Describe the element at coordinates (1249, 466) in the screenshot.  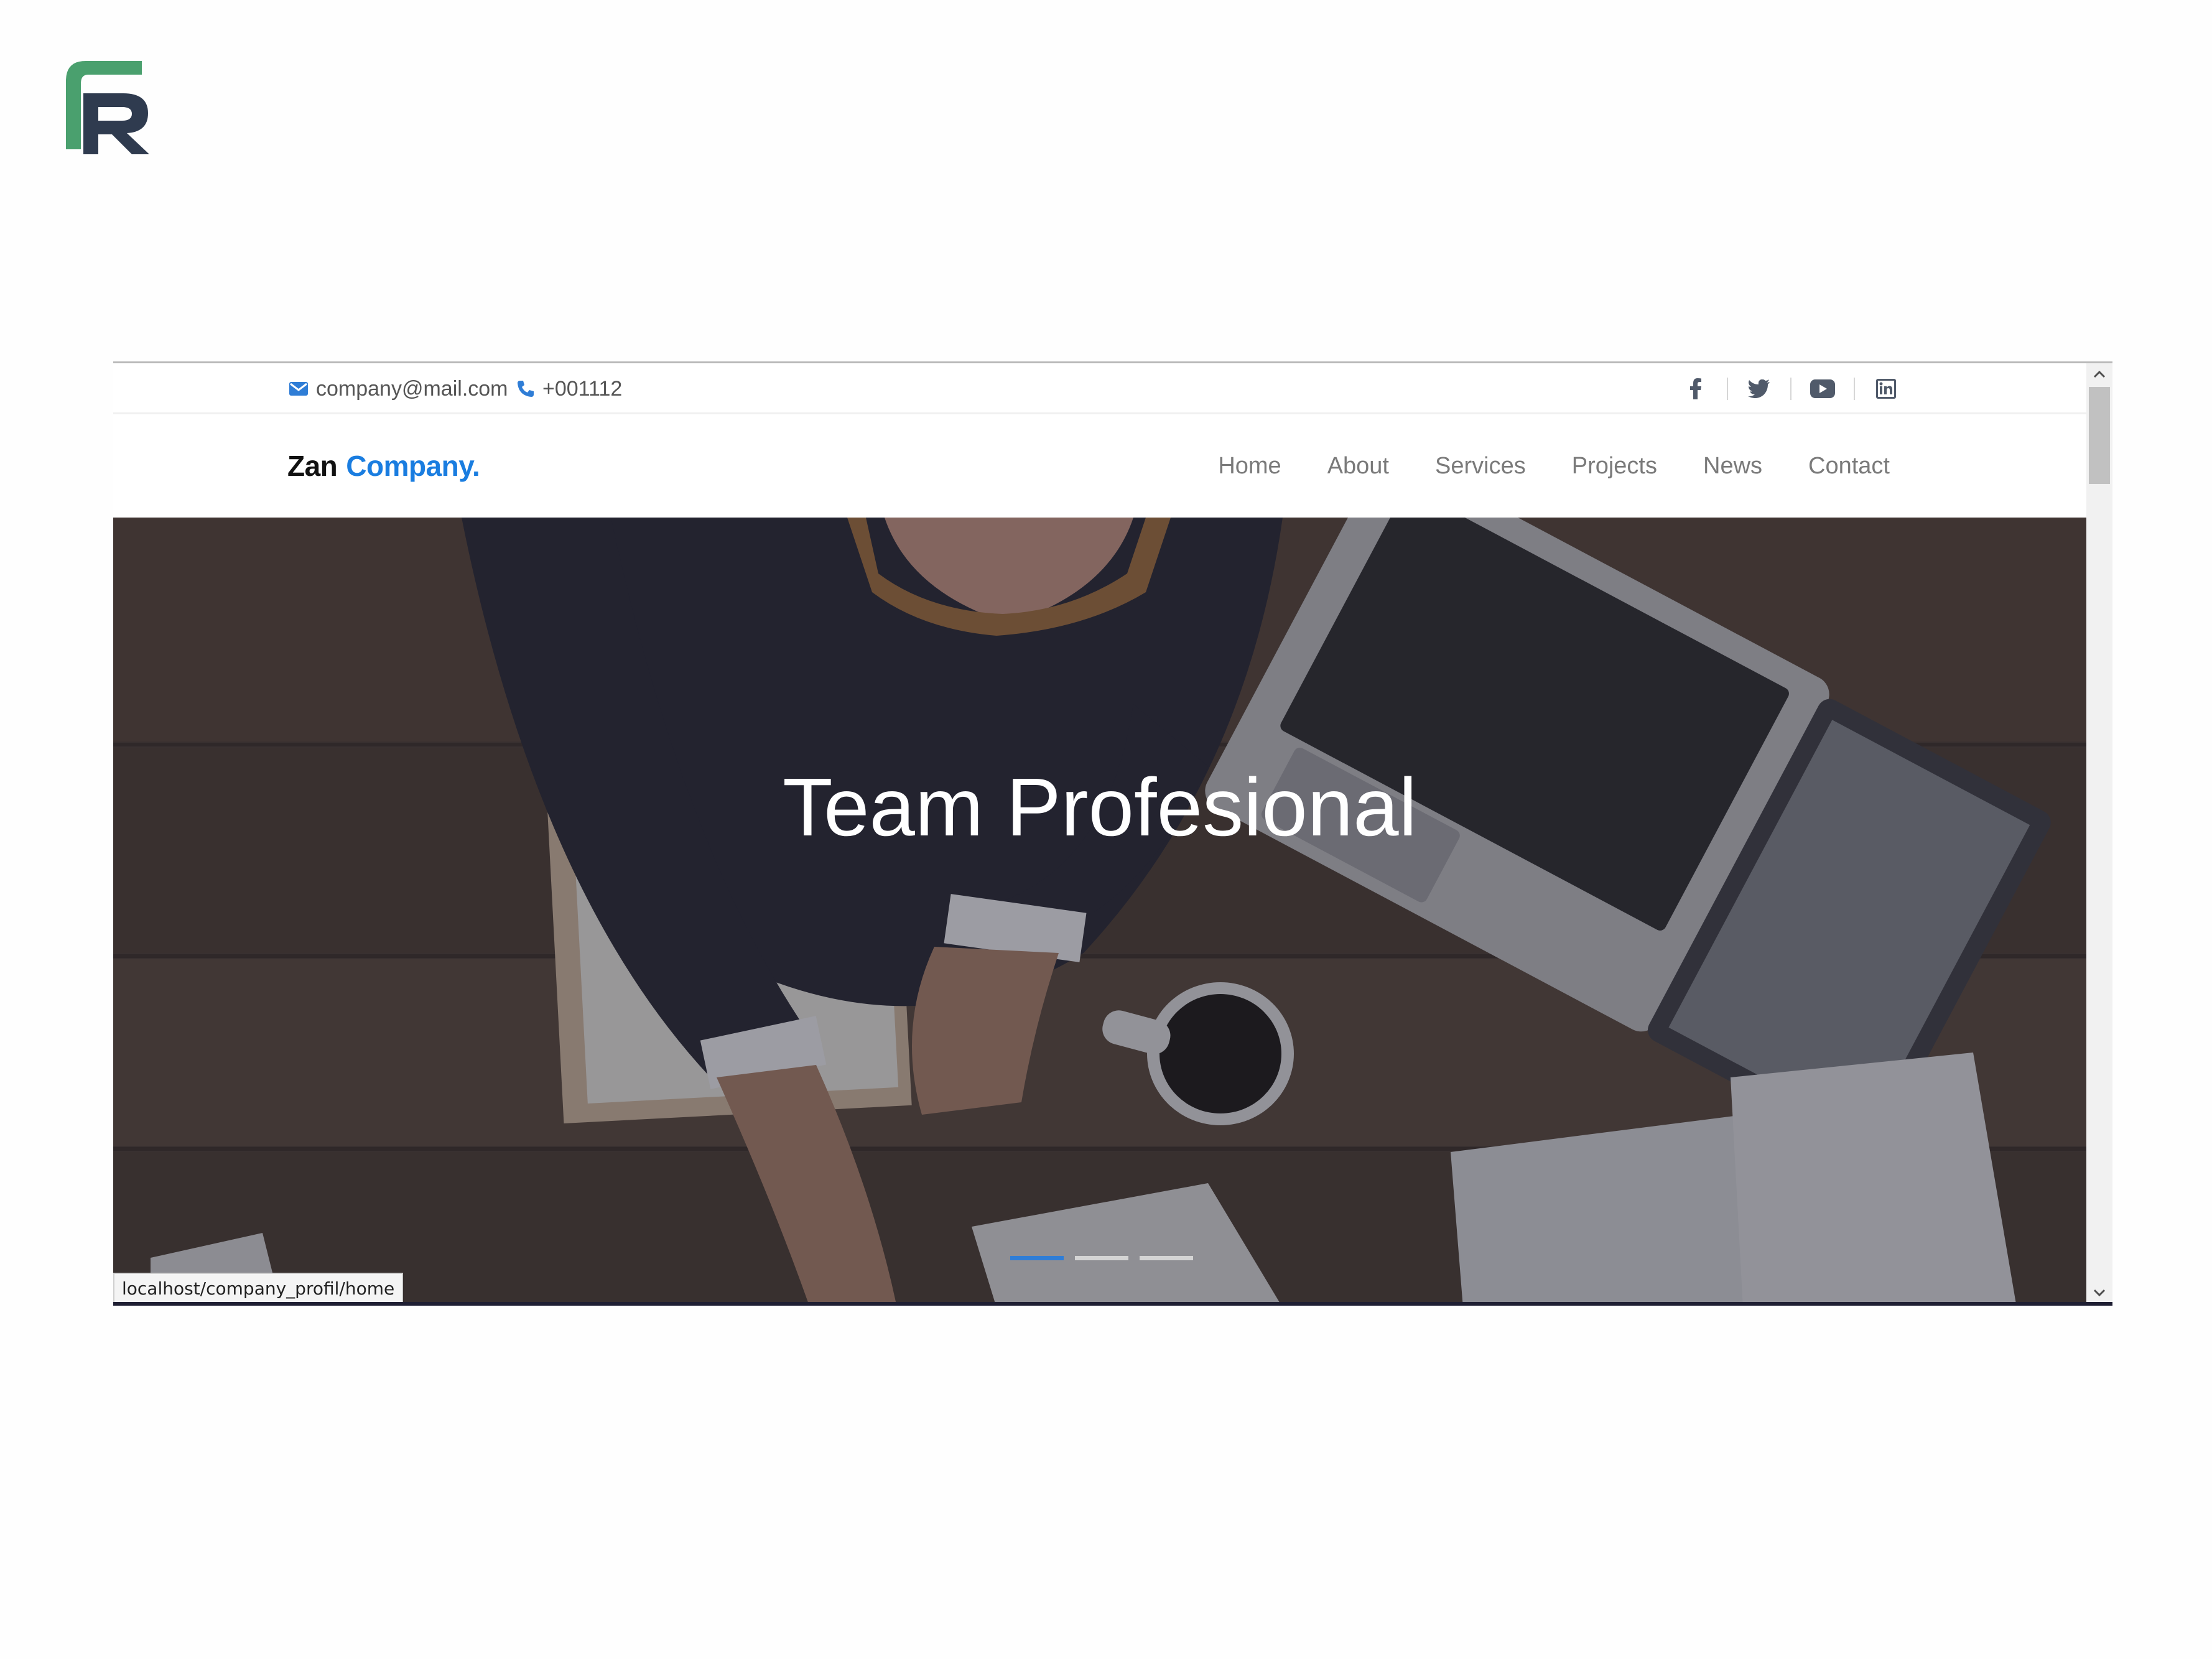
I see `nav-home: Home` at that location.